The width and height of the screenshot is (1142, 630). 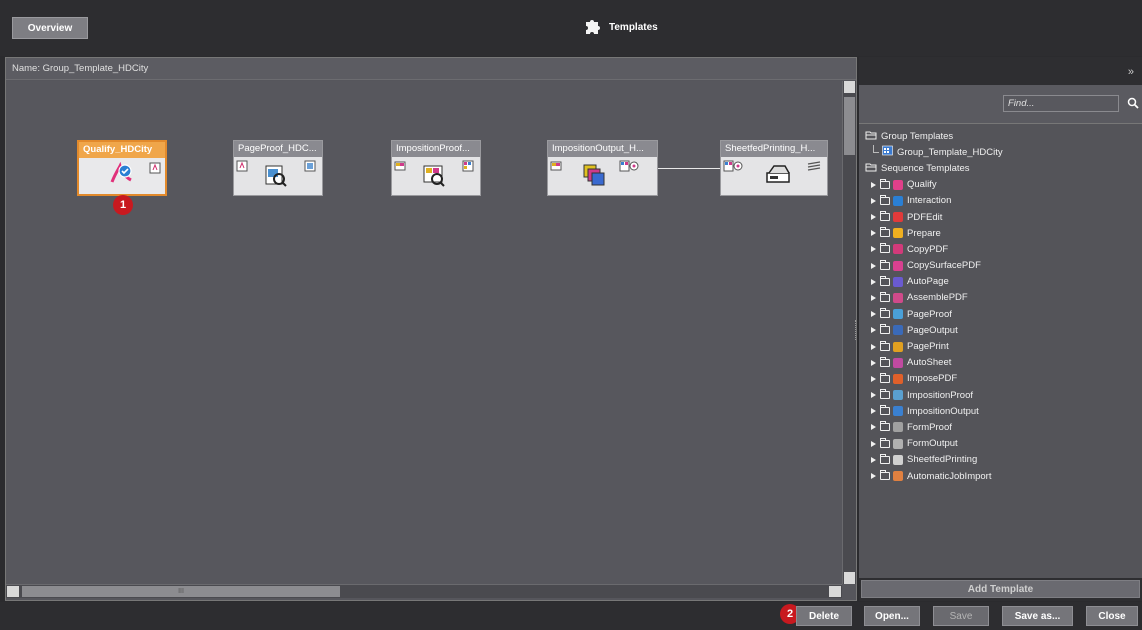 I want to click on tree-item-sequence-template: SheetfedPrinting, so click(x=1000, y=460).